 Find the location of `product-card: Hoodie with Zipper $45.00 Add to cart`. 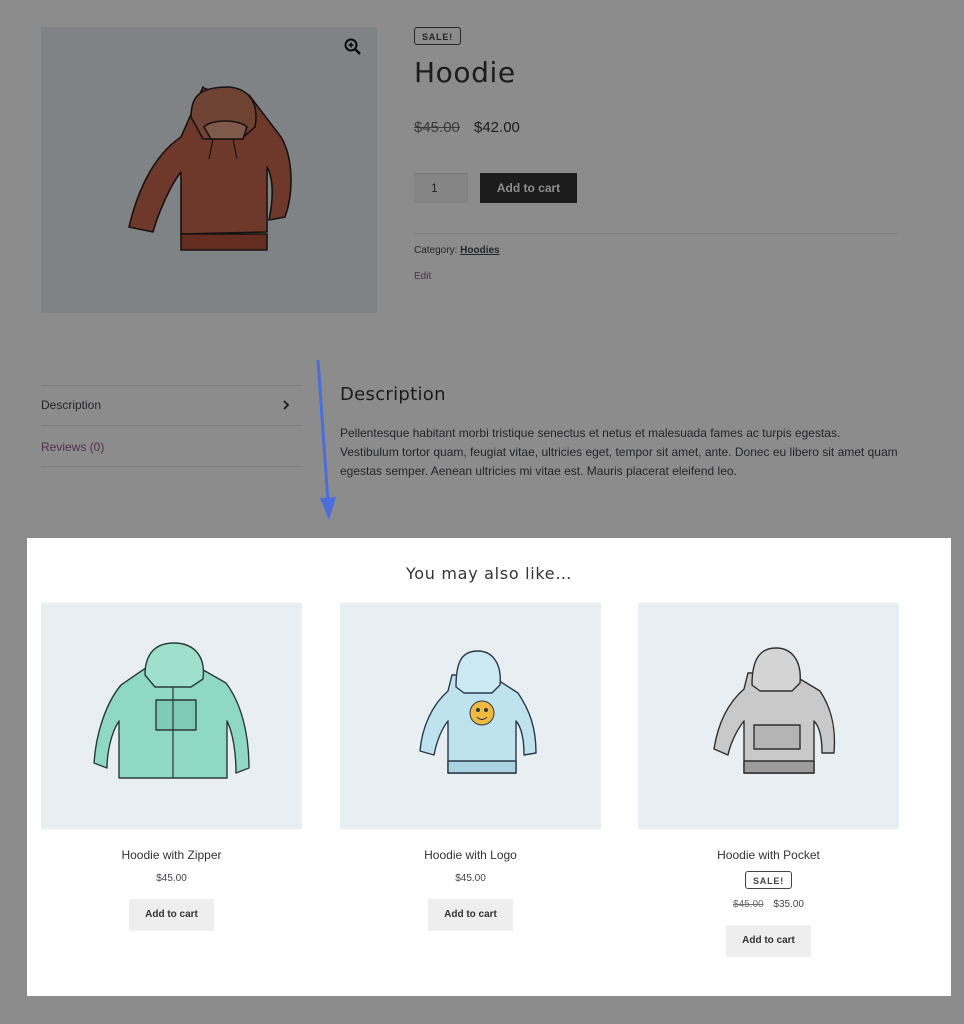

product-card: Hoodie with Zipper $45.00 Add to cart is located at coordinates (171, 767).